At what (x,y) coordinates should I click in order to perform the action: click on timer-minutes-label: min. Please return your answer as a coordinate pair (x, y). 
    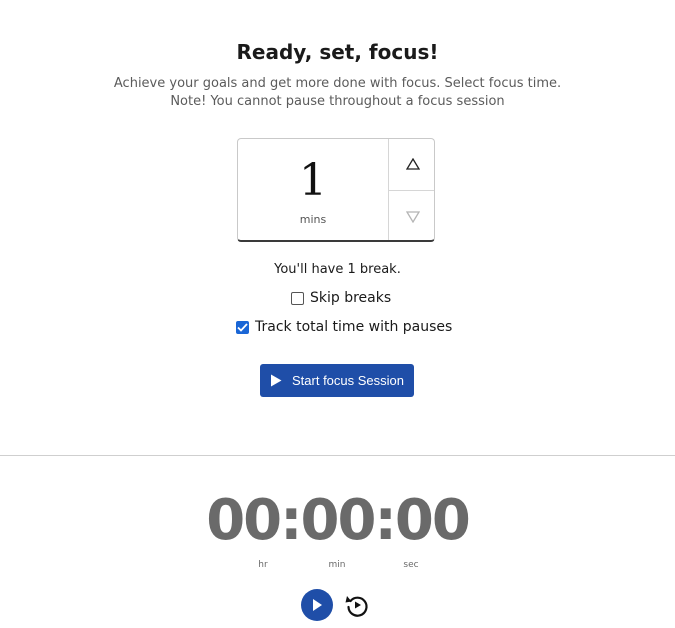
    Looking at the image, I should click on (337, 565).